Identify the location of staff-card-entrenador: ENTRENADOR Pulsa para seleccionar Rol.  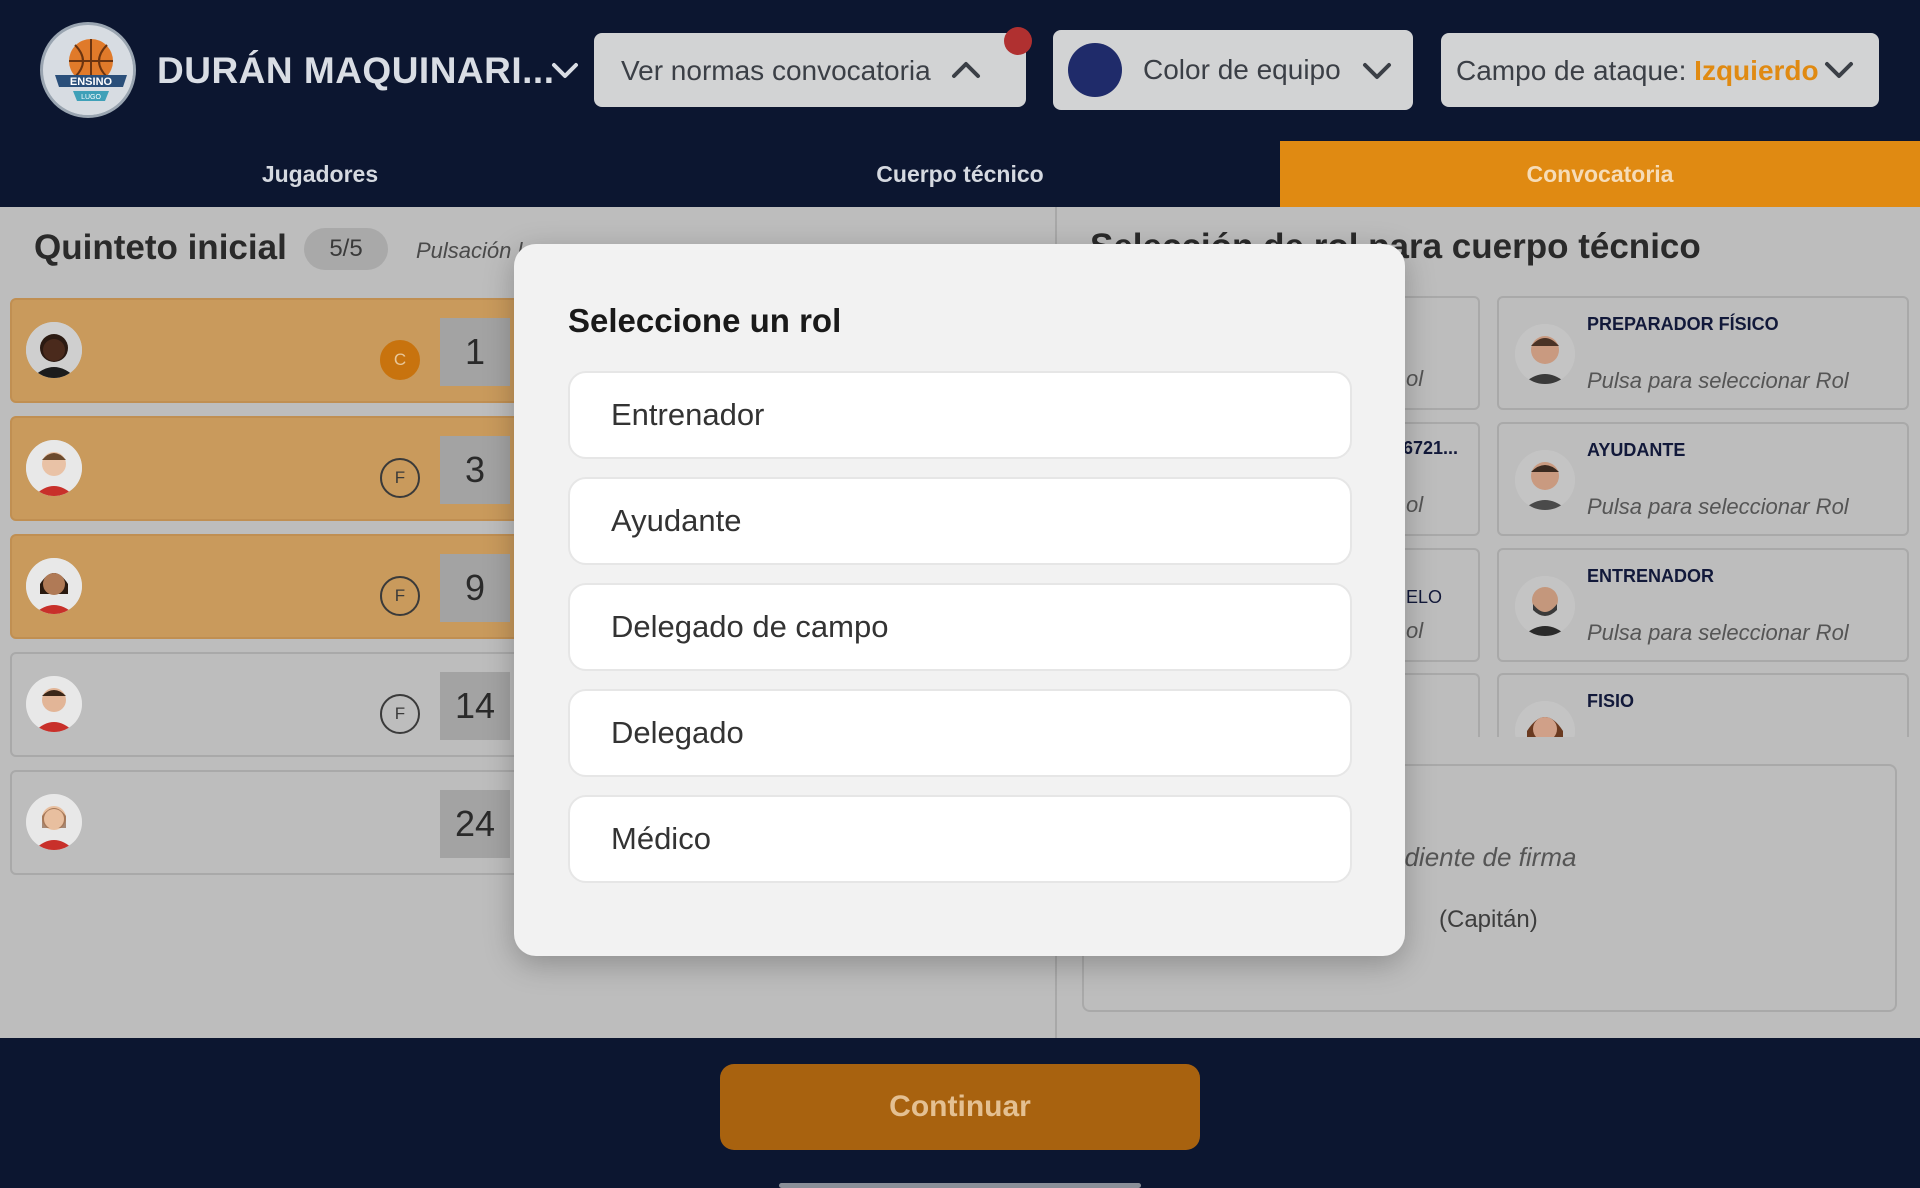
(1703, 605).